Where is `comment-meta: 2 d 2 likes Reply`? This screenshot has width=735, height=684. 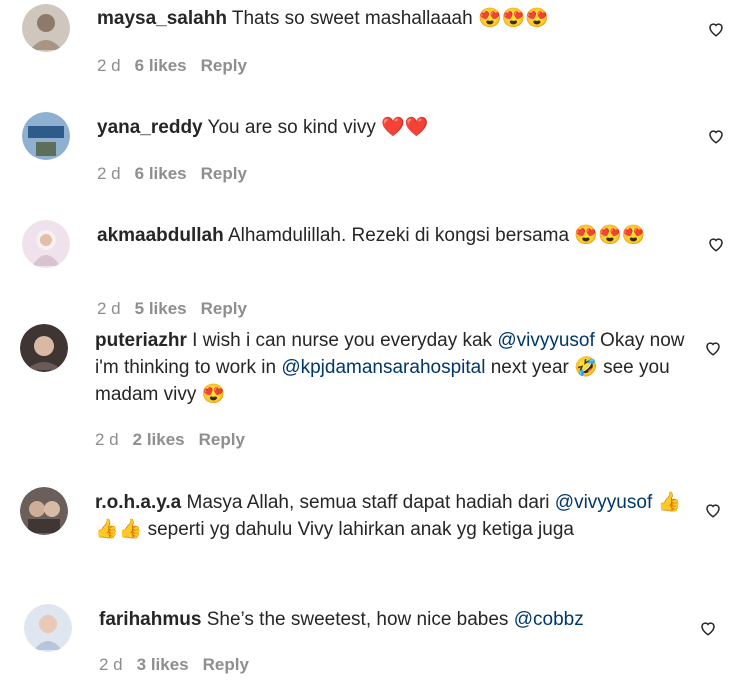
comment-meta: 2 d 2 likes Reply is located at coordinates (177, 440).